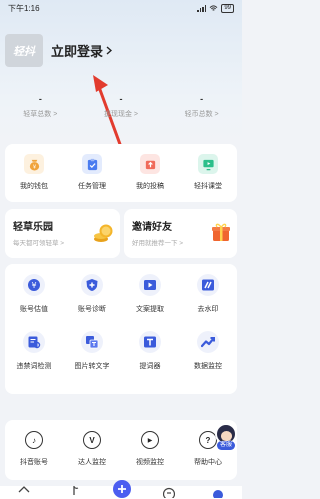 The height and width of the screenshot is (499, 320). I want to click on profile-icon, so click(217, 494).